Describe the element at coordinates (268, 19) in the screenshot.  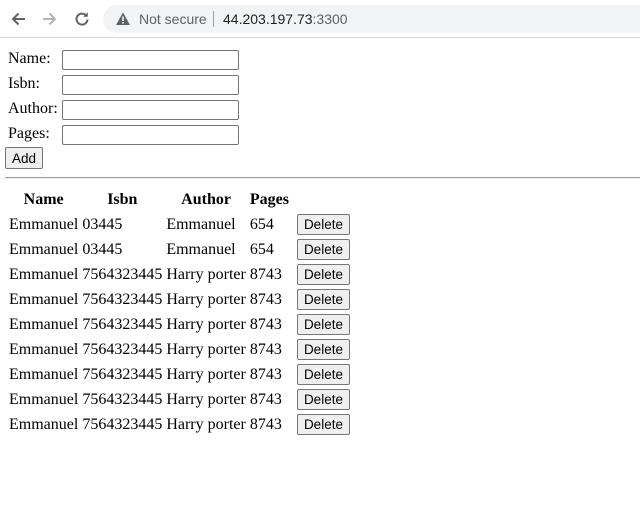
I see `url-host: 44.203.197.73` at that location.